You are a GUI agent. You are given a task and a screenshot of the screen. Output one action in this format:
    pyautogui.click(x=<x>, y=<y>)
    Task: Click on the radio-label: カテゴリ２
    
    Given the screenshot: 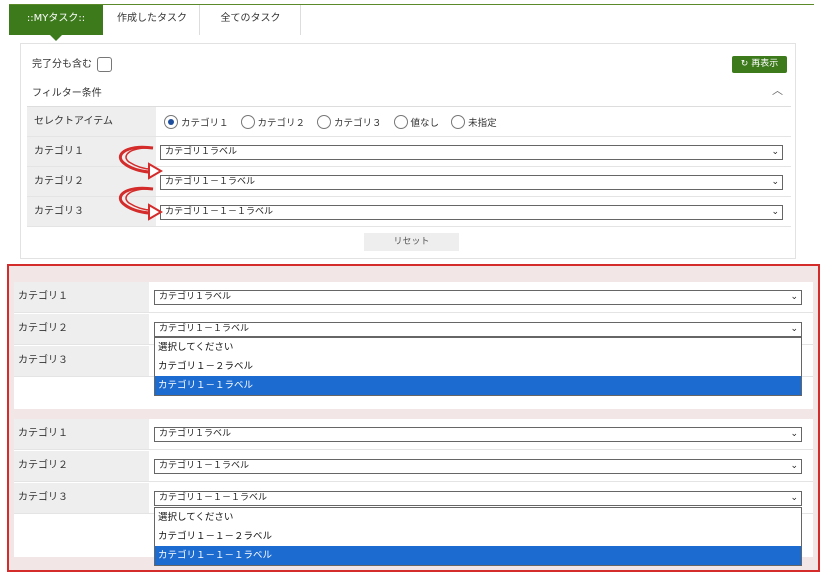 What is the action you would take?
    pyautogui.click(x=281, y=123)
    